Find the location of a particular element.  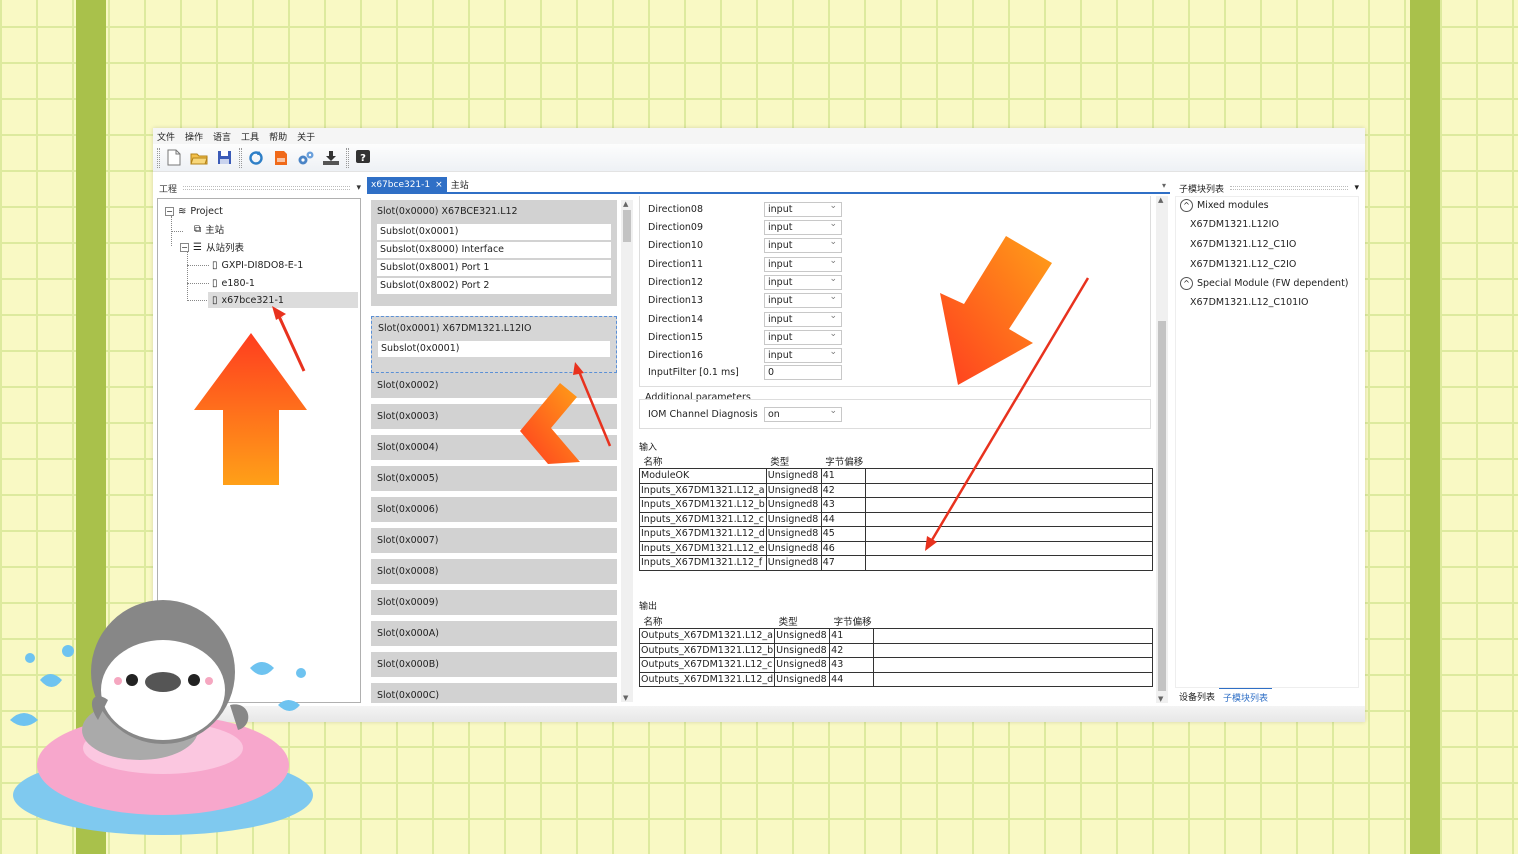

table-row: Outputs_X67DM1321.L12_b Unsigned8 42 is located at coordinates (895, 650).